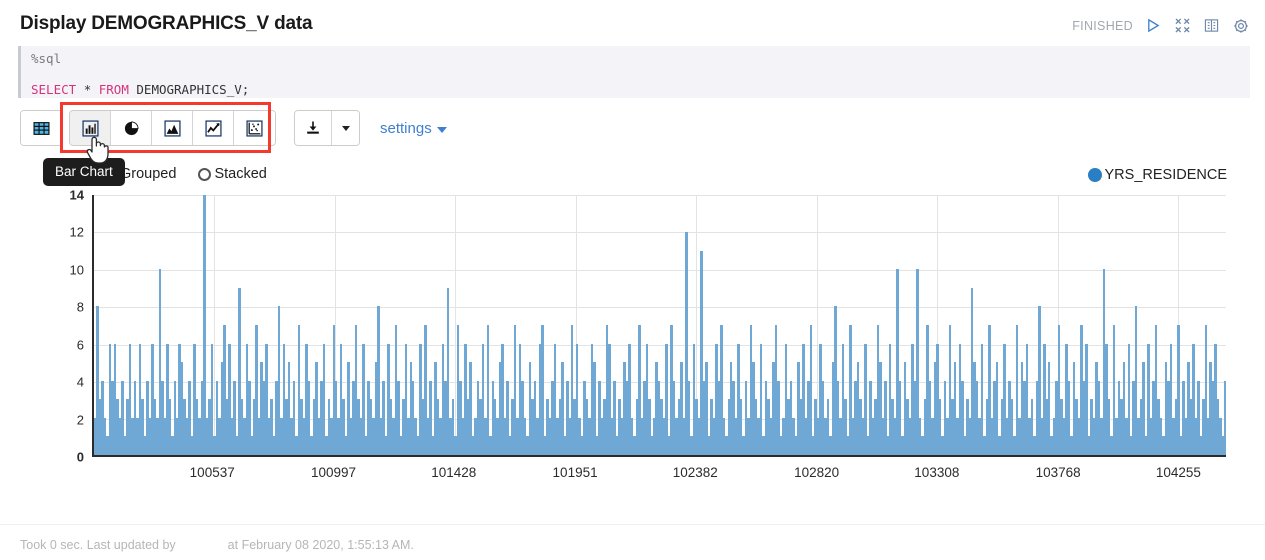 The image size is (1265, 560). I want to click on interpreter-directive: %sql, so click(46, 58).